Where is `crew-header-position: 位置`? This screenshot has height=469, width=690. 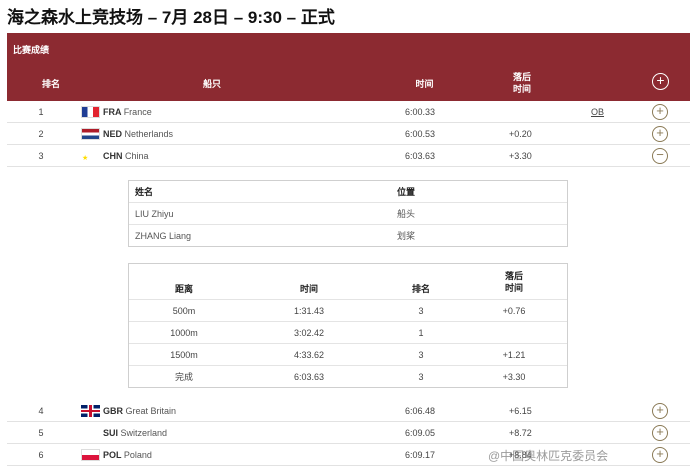
crew-header-position: 位置 is located at coordinates (406, 192).